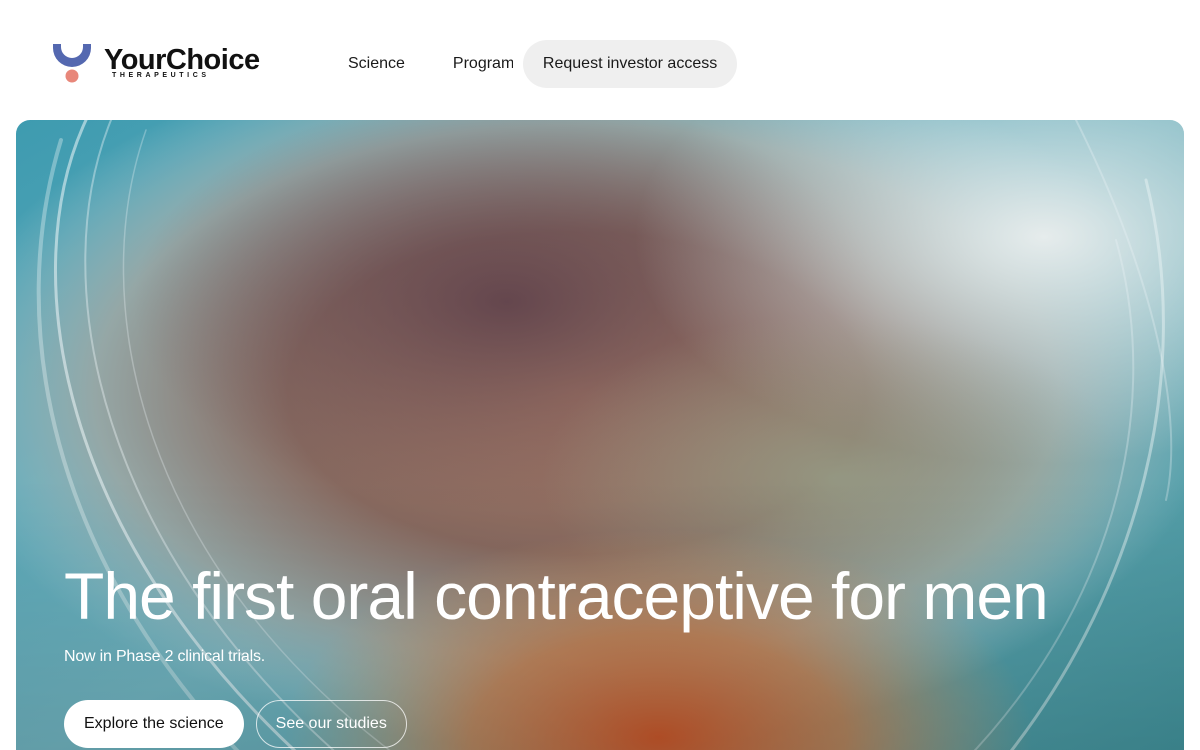 The image size is (1200, 750). I want to click on hero-actions: Explore the science See our studies, so click(235, 724).